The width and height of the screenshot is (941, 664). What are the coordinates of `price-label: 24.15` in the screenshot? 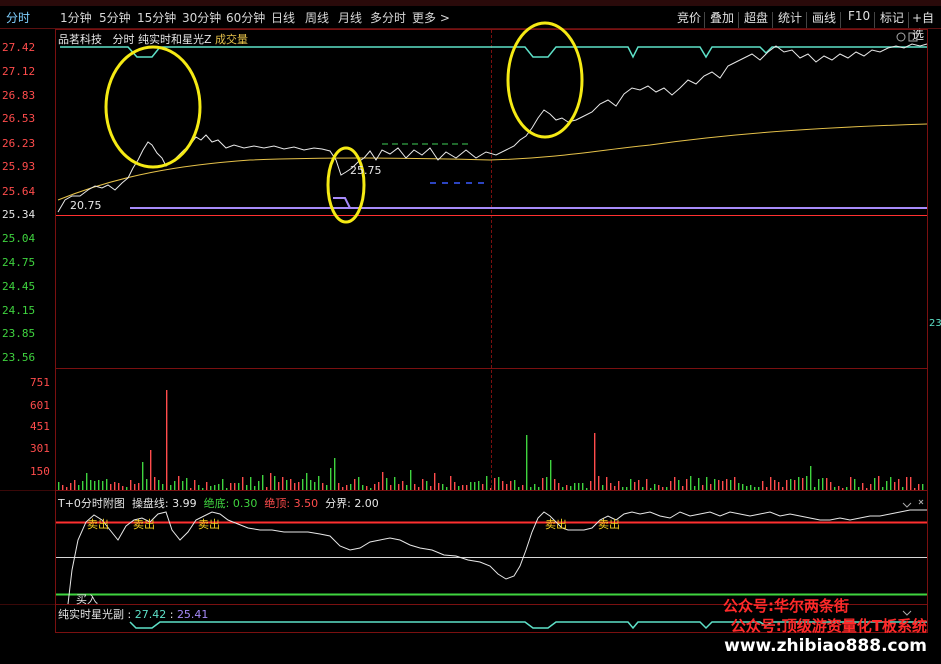 It's located at (19, 310).